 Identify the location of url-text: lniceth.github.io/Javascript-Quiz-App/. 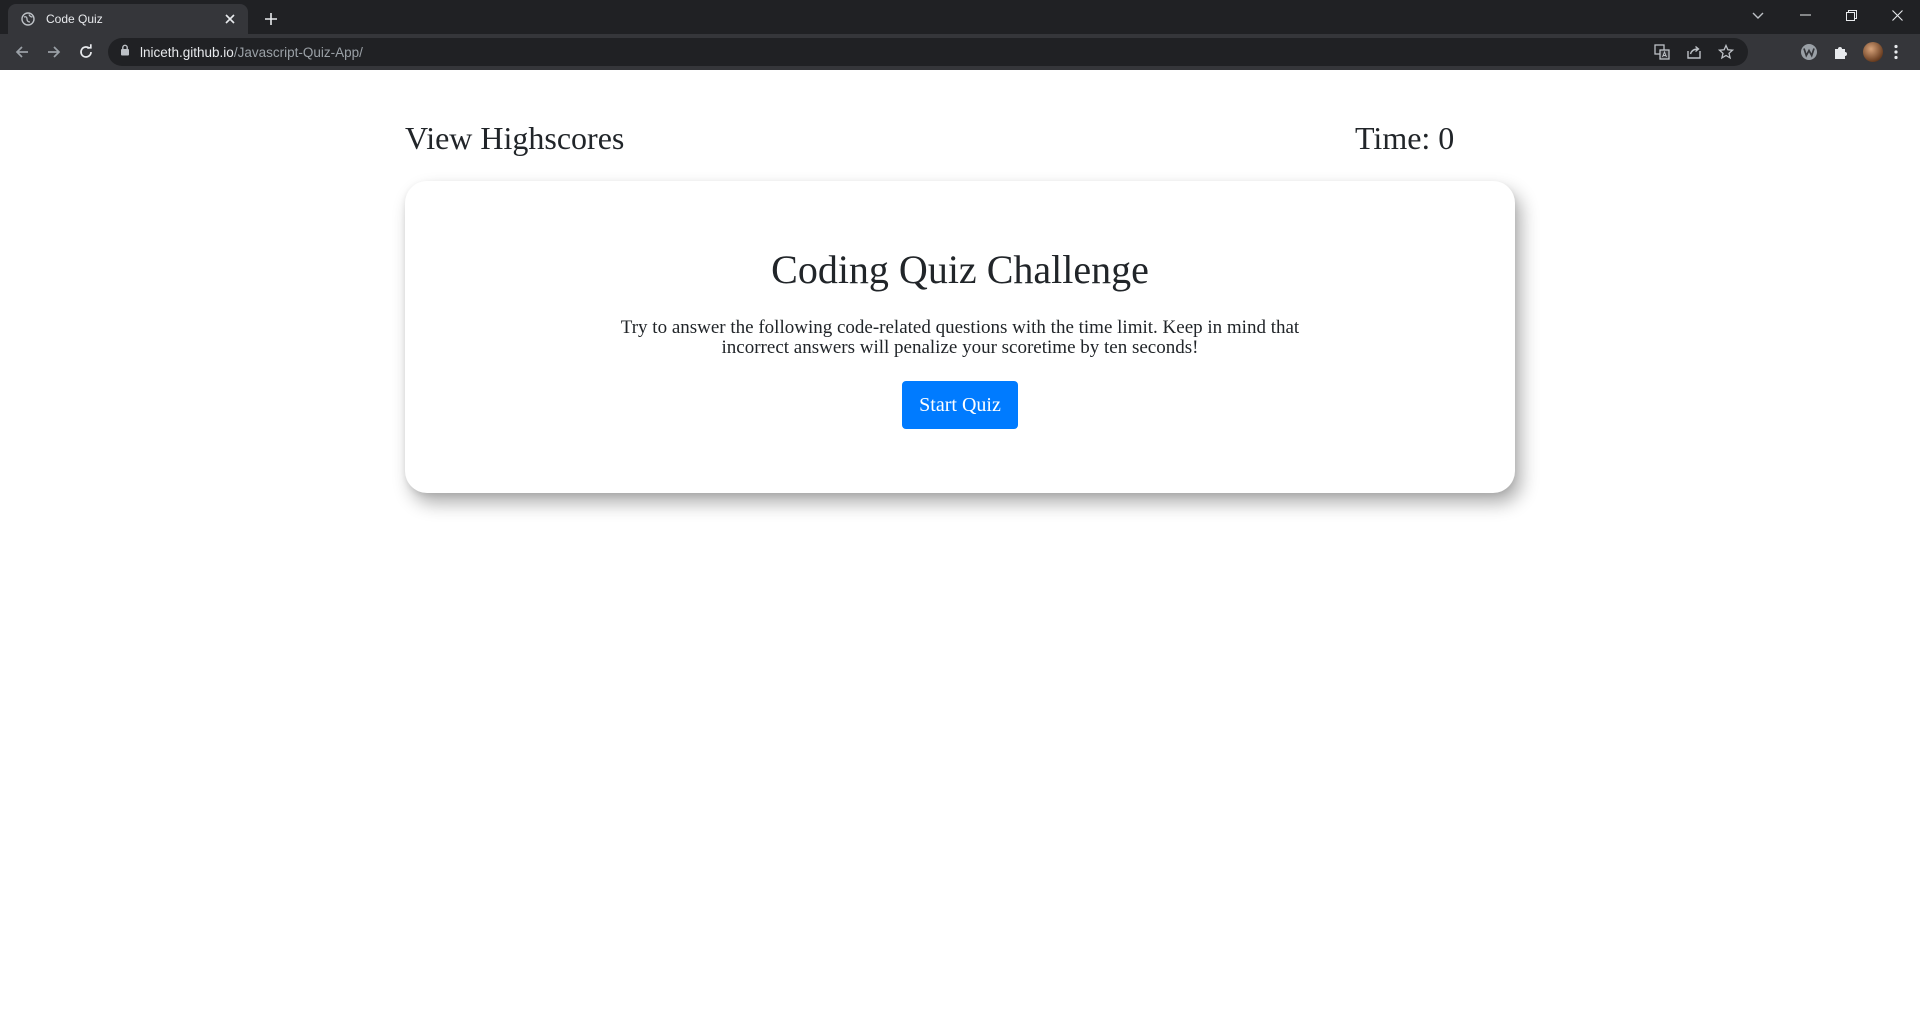
(251, 52).